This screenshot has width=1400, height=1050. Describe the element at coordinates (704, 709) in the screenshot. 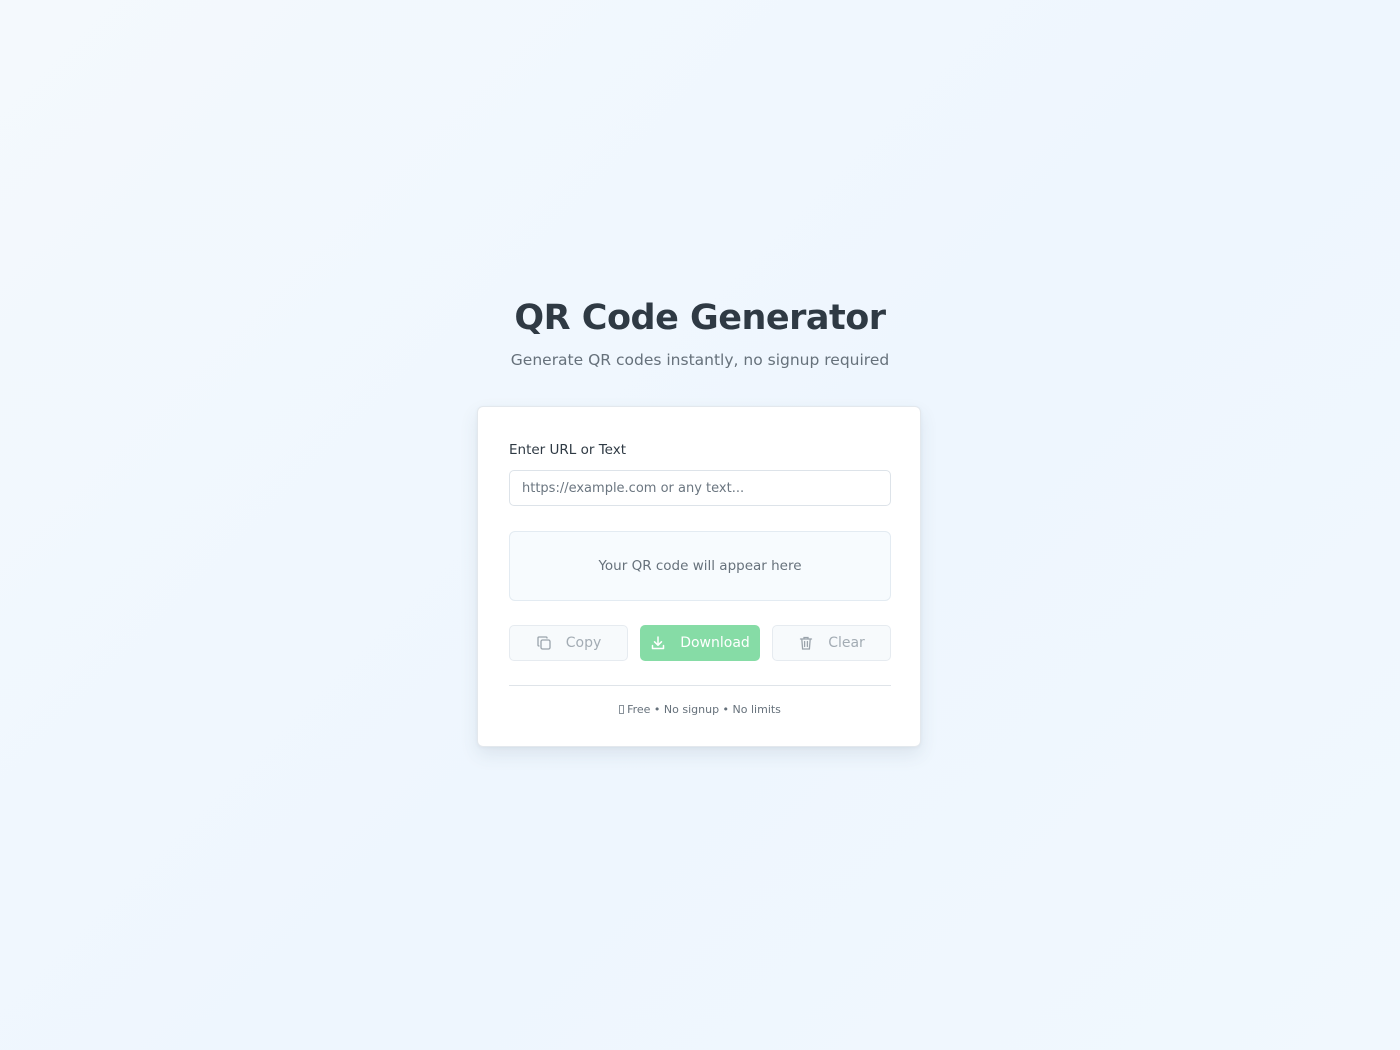

I see `footer-note-text: Free • No signup • No limits` at that location.